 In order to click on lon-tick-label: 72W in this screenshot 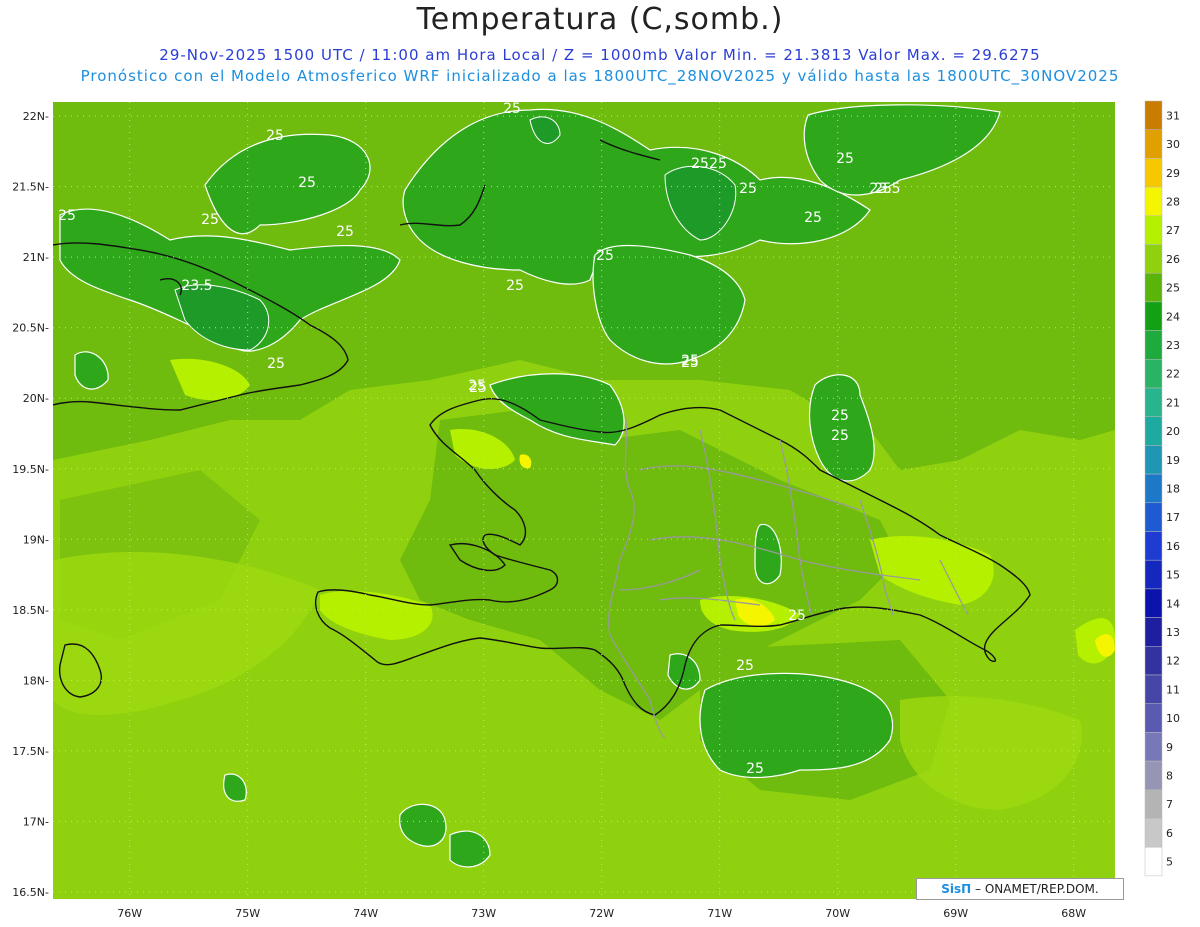, I will do `click(601, 913)`.